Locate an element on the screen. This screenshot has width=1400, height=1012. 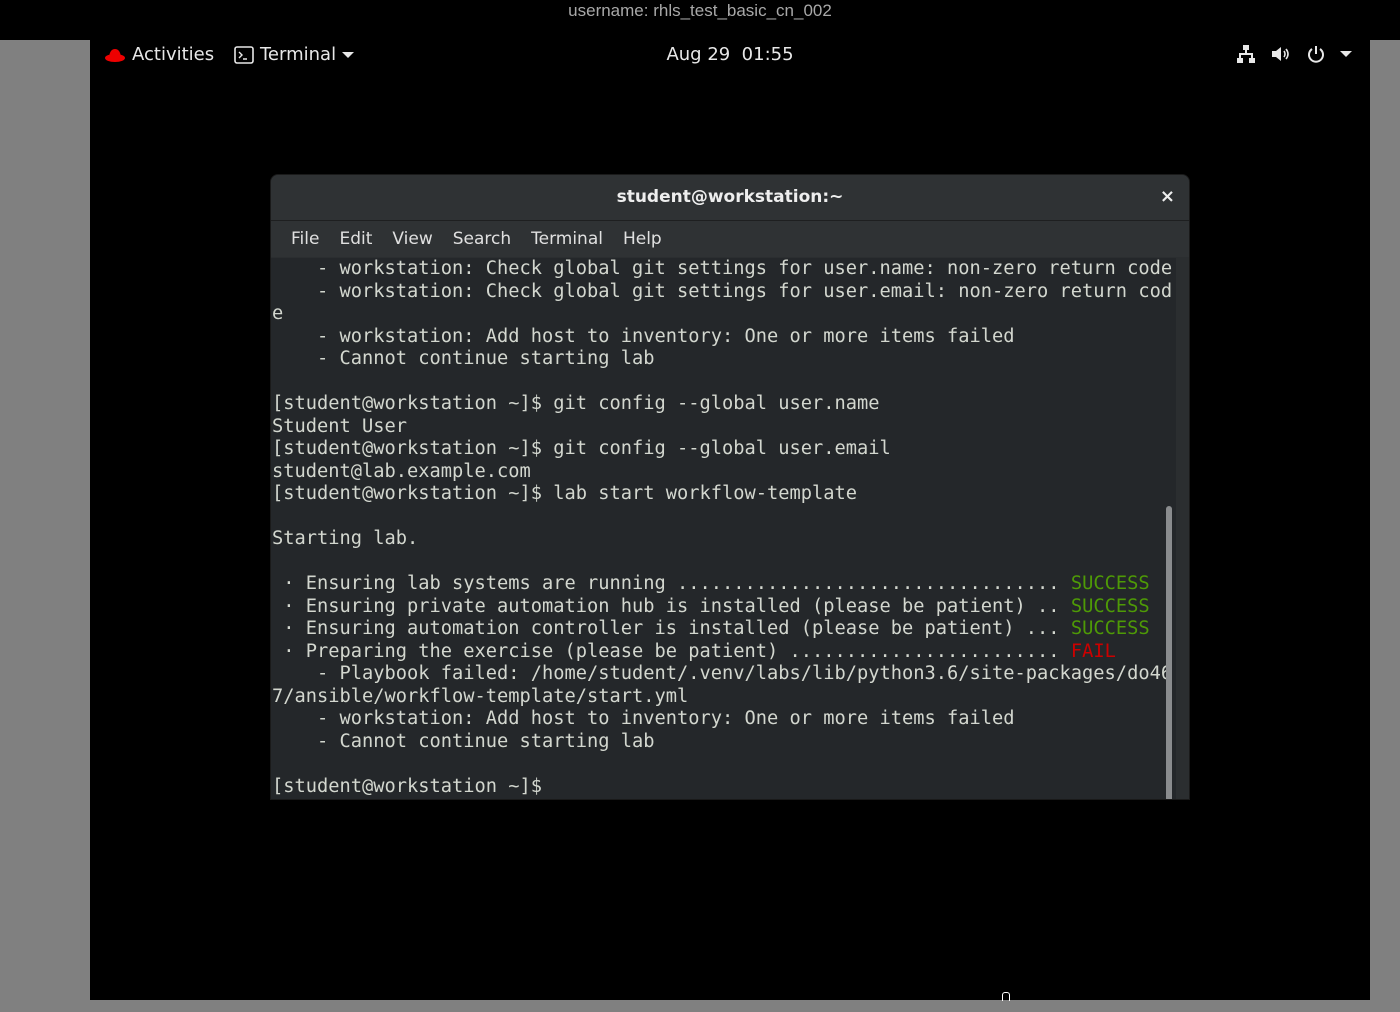
close-button: × is located at coordinates (1167, 197).